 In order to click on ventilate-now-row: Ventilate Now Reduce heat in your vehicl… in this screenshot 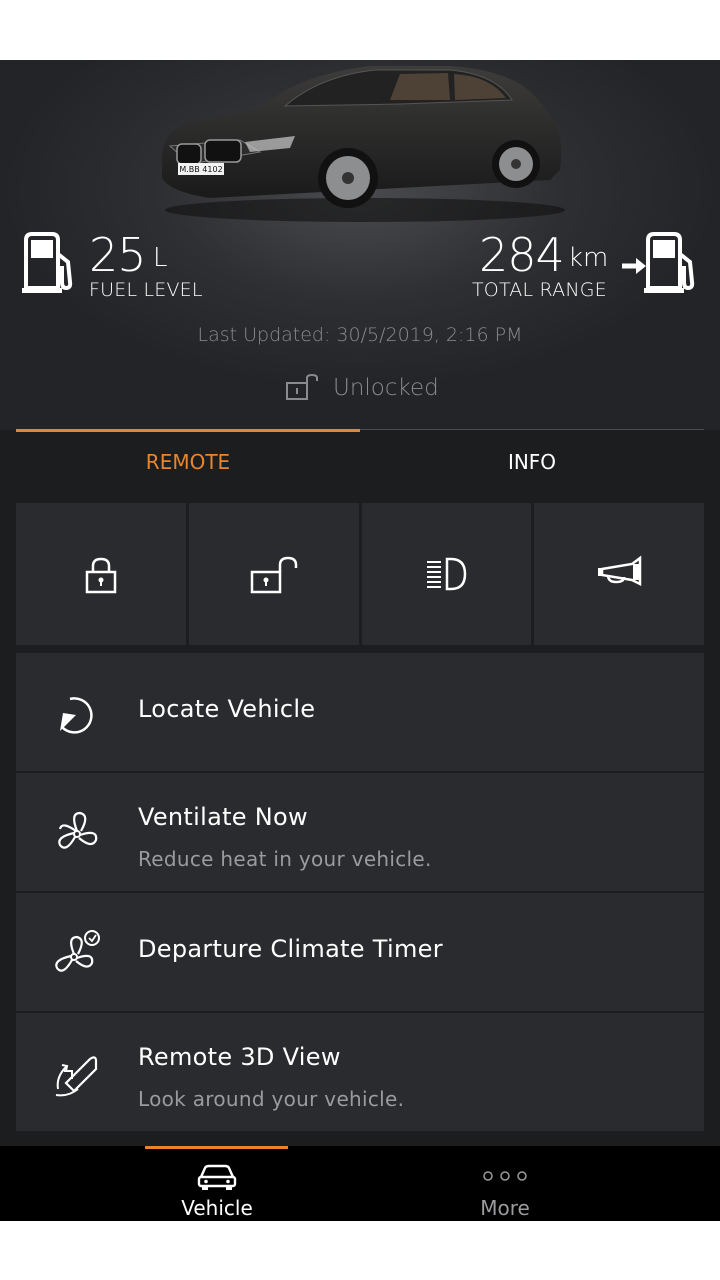, I will do `click(360, 832)`.